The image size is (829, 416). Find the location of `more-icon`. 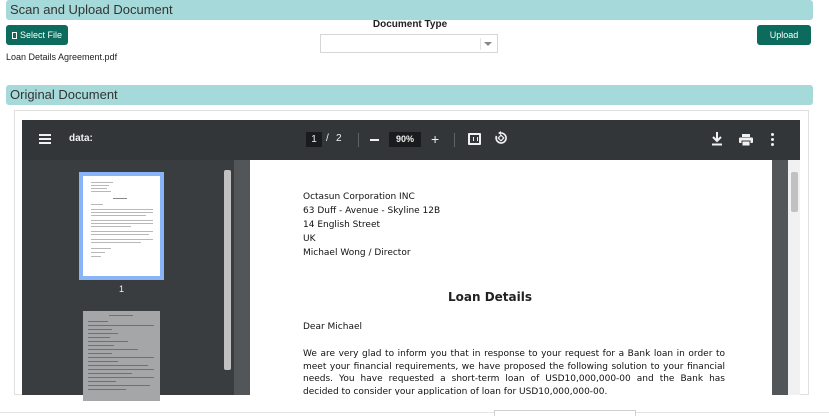

more-icon is located at coordinates (773, 140).